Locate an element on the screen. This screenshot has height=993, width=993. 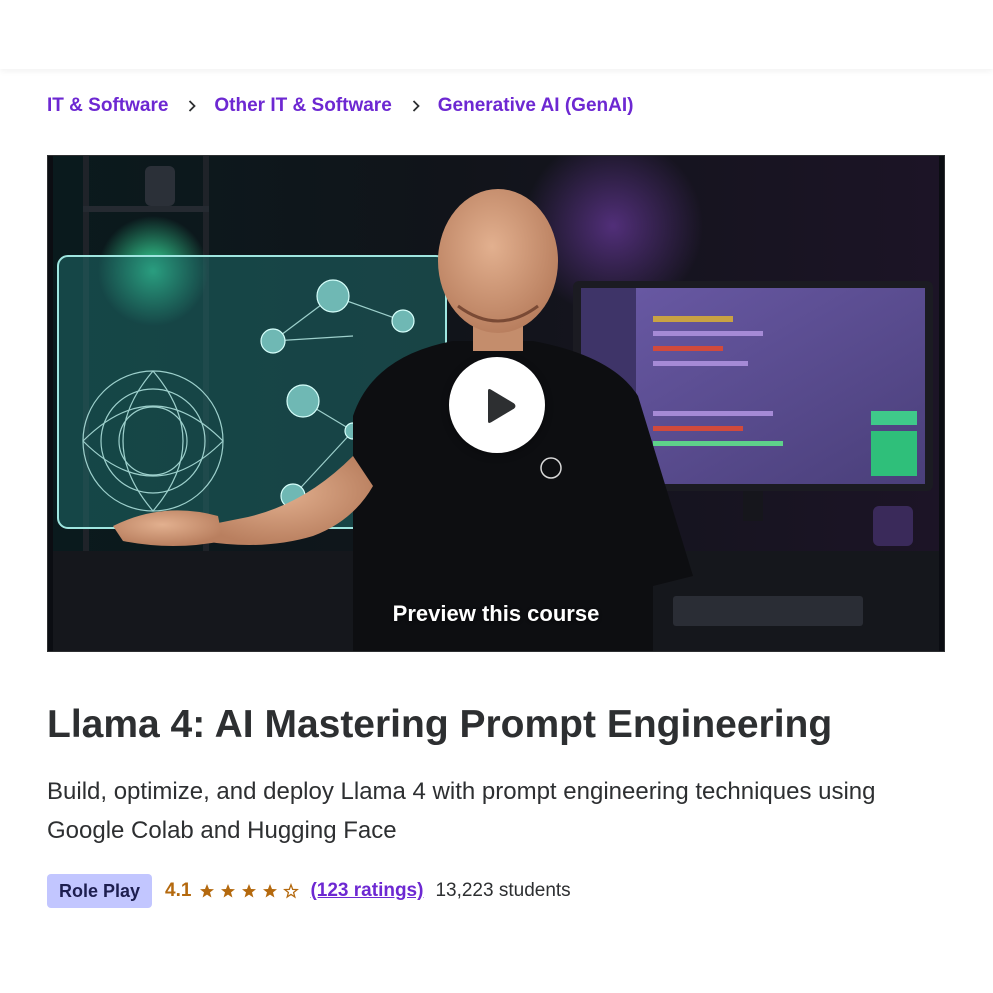
students-count: 13,223 students is located at coordinates (503, 890).